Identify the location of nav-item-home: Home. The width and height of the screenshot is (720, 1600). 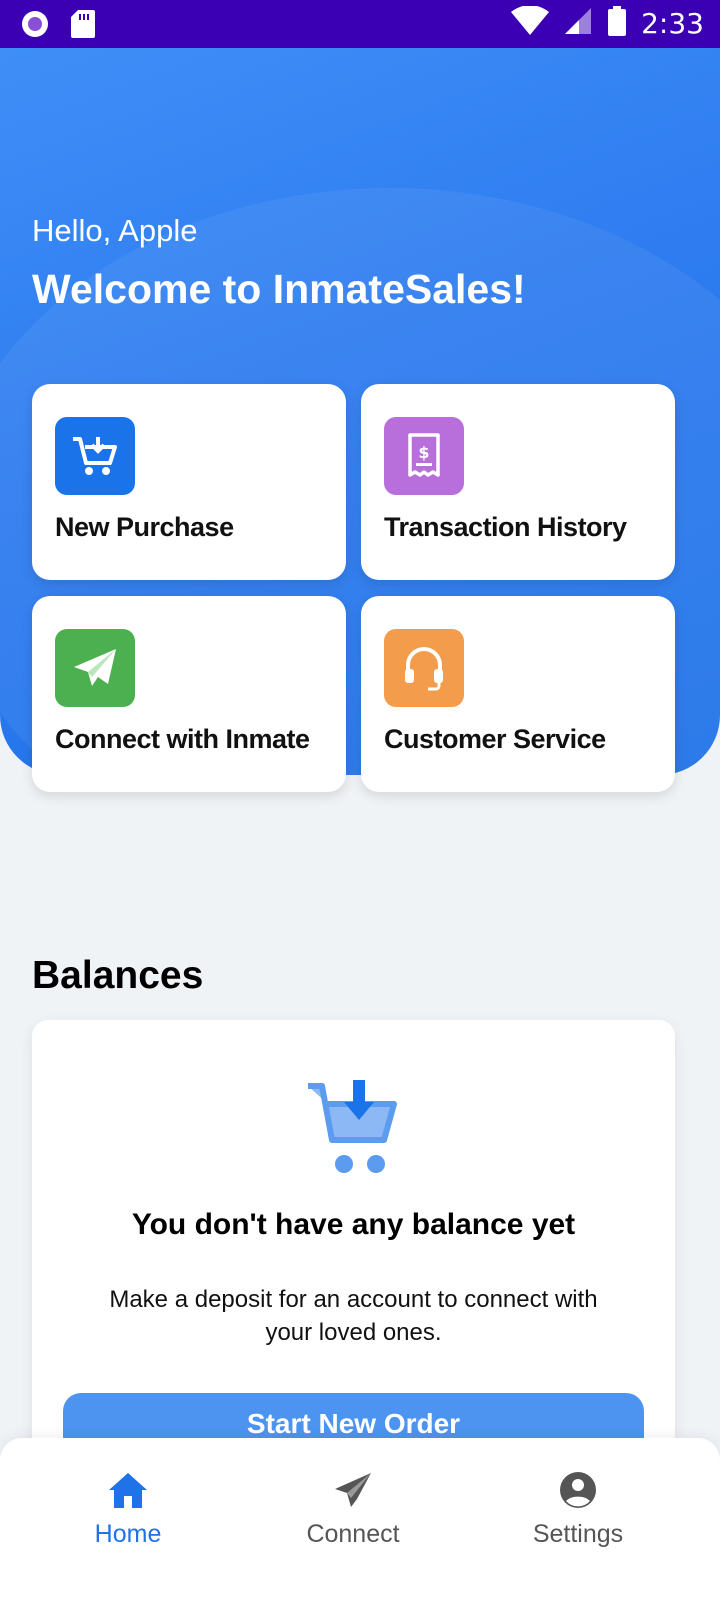
(128, 1507).